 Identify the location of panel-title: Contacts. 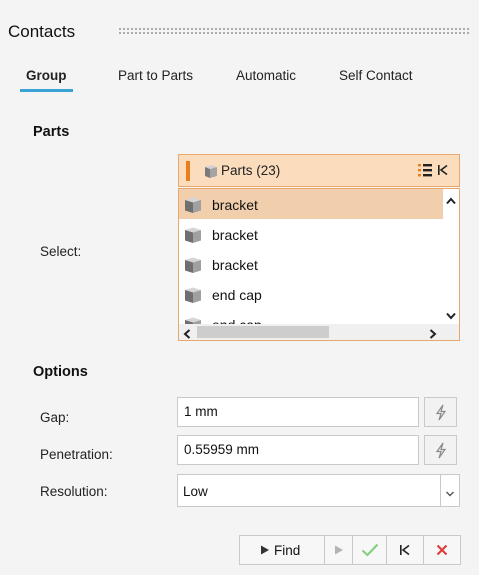
(42, 31).